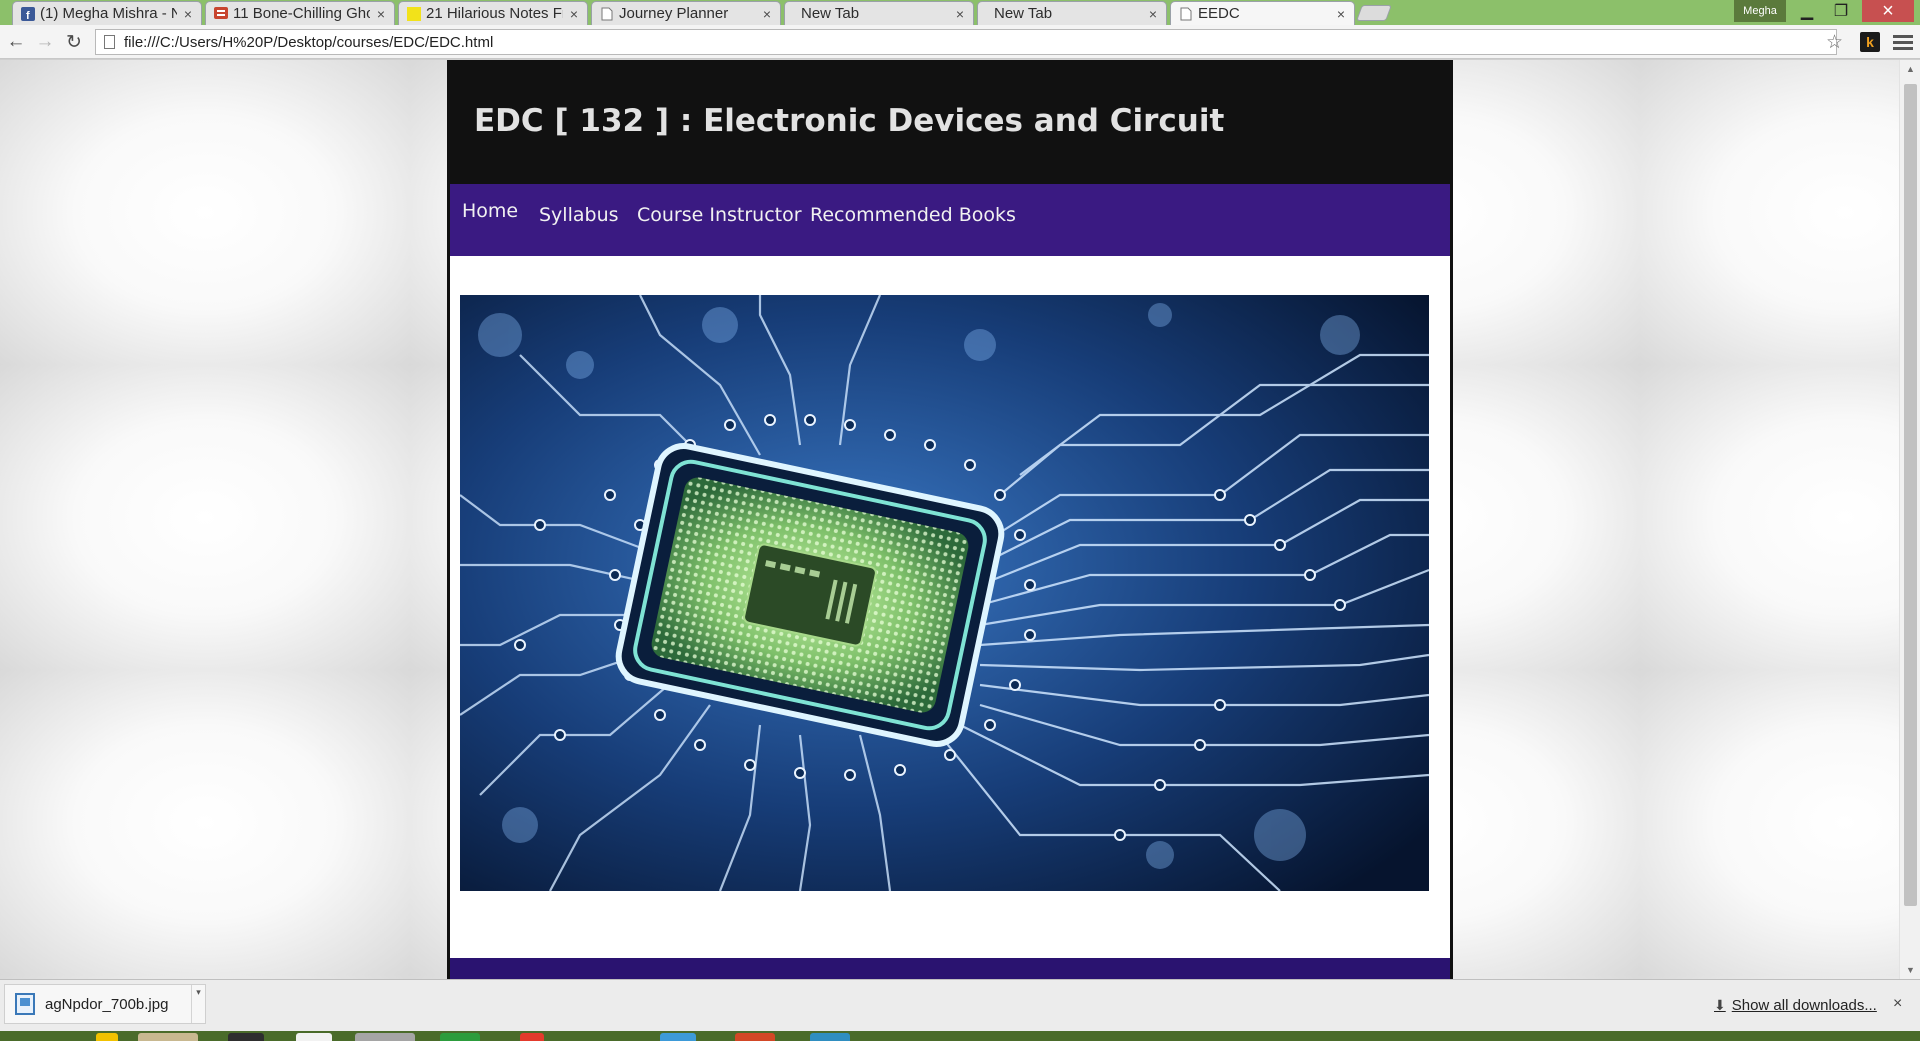 This screenshot has height=1041, width=1920. I want to click on tab-title: 21 Hilarious Notes Fr, so click(494, 13).